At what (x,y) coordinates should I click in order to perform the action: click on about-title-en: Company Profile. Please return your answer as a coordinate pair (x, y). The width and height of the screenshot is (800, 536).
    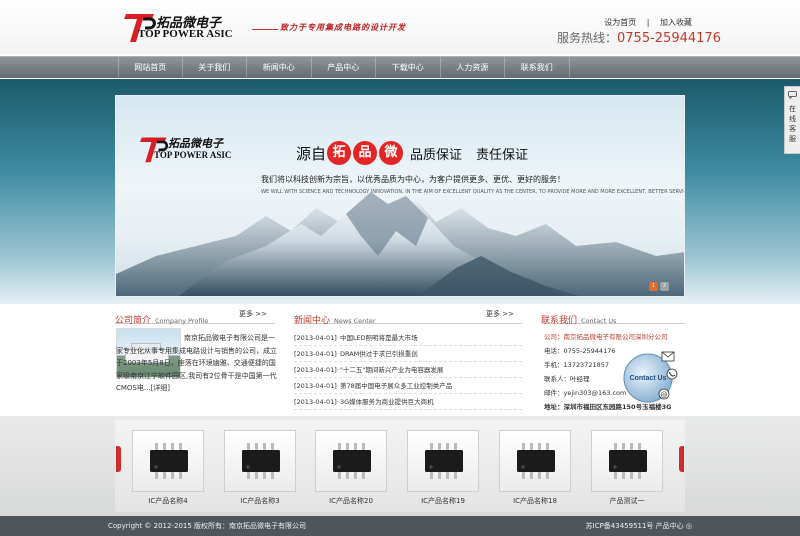
    Looking at the image, I should click on (182, 321).